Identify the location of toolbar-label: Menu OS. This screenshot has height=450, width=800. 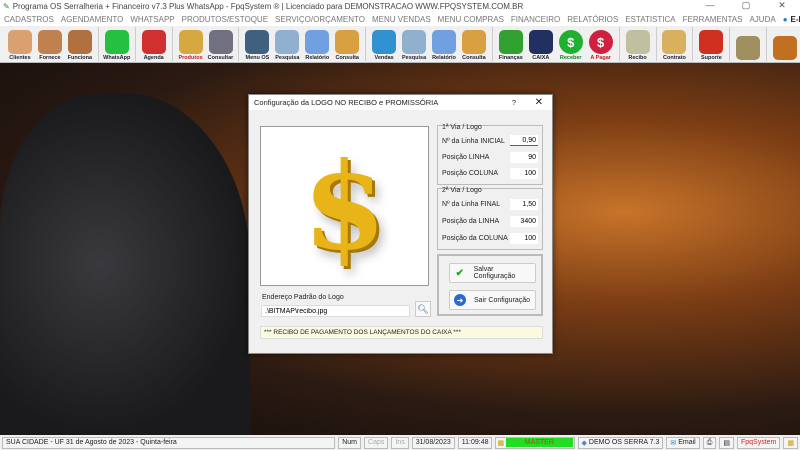
(257, 58).